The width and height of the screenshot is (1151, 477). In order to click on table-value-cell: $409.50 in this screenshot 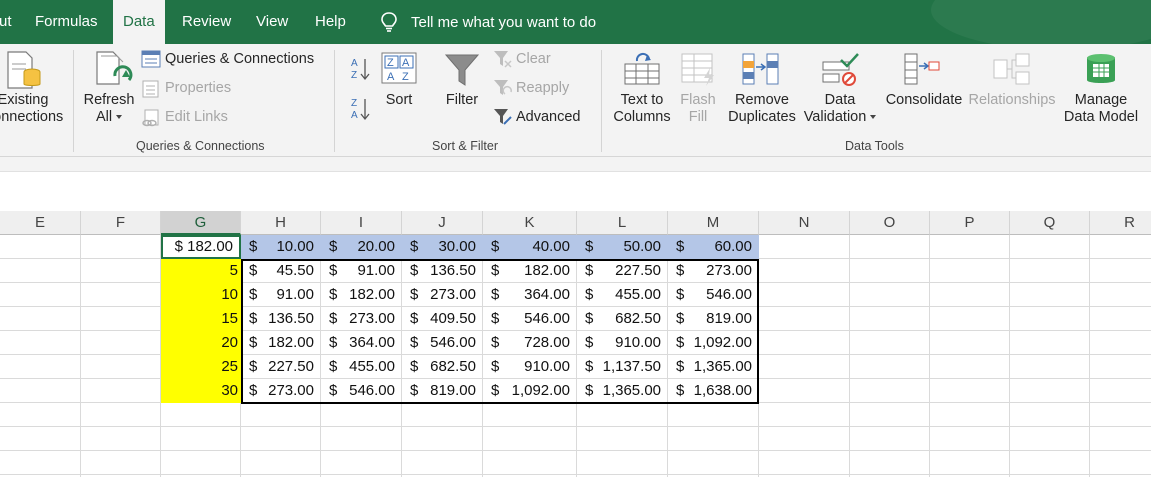, I will do `click(442, 319)`.